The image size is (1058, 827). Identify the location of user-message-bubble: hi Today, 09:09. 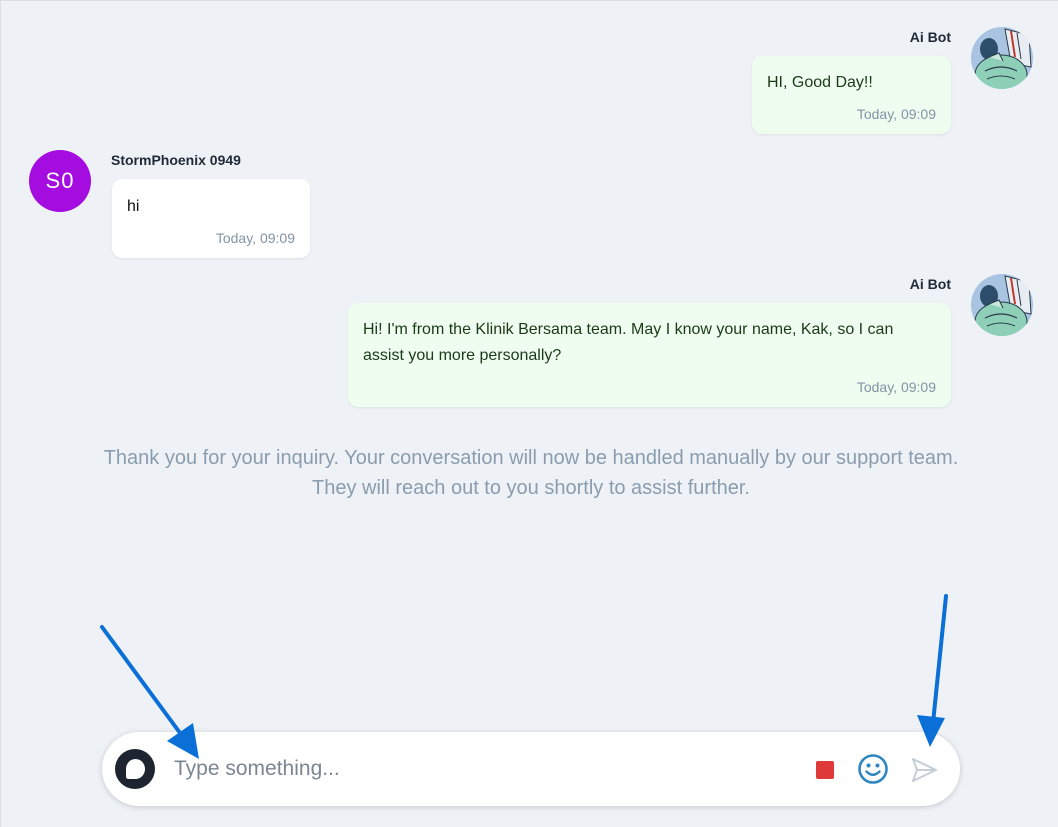
(211, 218).